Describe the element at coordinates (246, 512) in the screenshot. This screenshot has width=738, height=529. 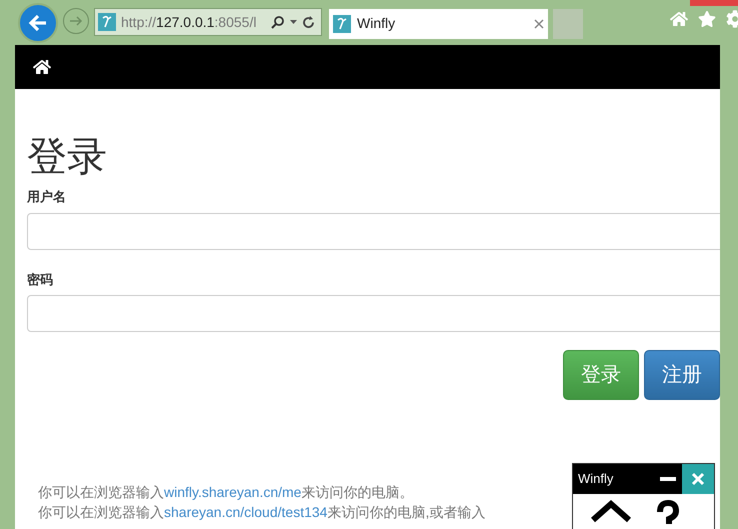
I see `url-link: shareyan.cn/cloud/test134` at that location.